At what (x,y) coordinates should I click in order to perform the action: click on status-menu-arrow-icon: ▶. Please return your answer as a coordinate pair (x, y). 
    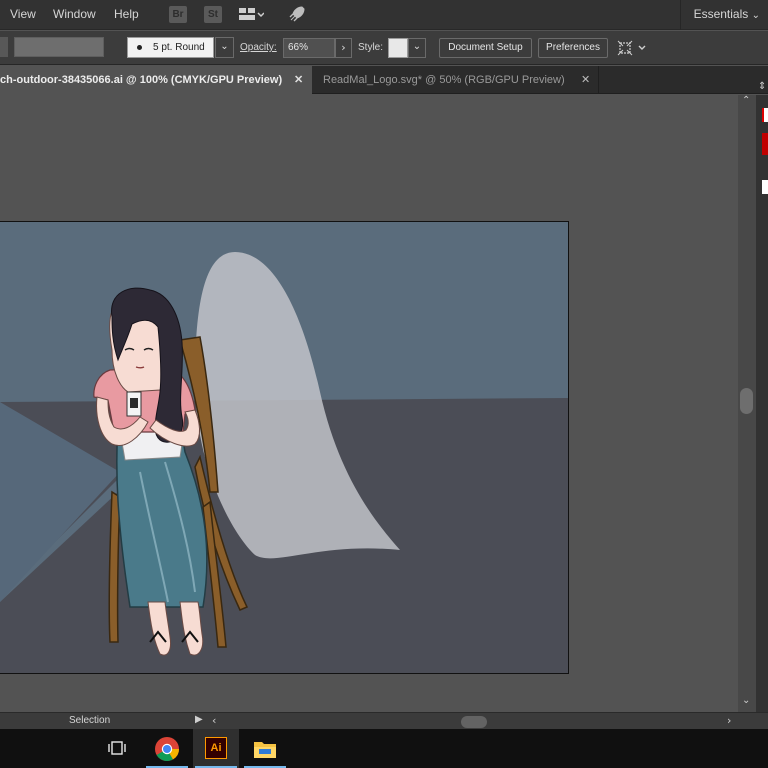
    Looking at the image, I should click on (199, 719).